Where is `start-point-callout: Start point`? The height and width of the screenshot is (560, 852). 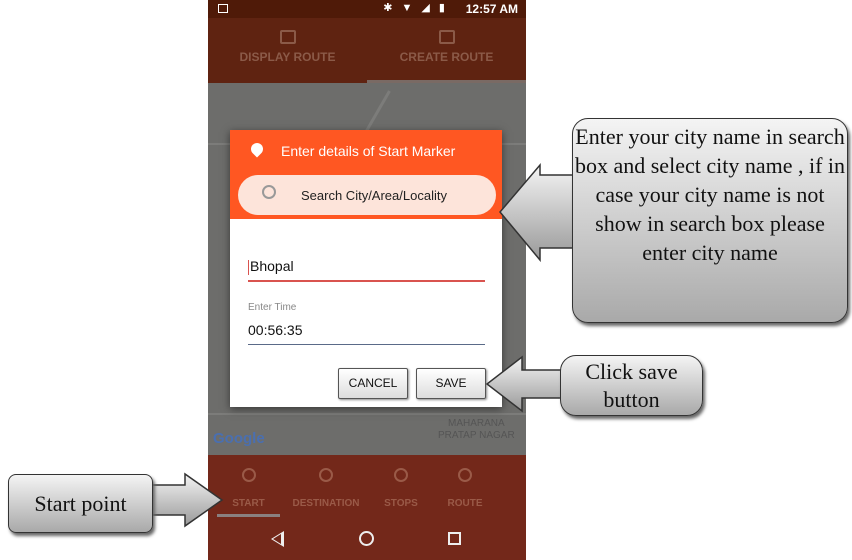
start-point-callout: Start point is located at coordinates (80, 503).